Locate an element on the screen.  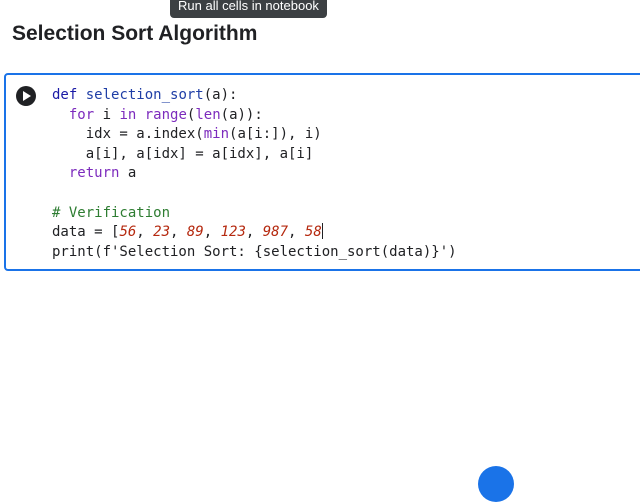
kw-in: in is located at coordinates (128, 114).